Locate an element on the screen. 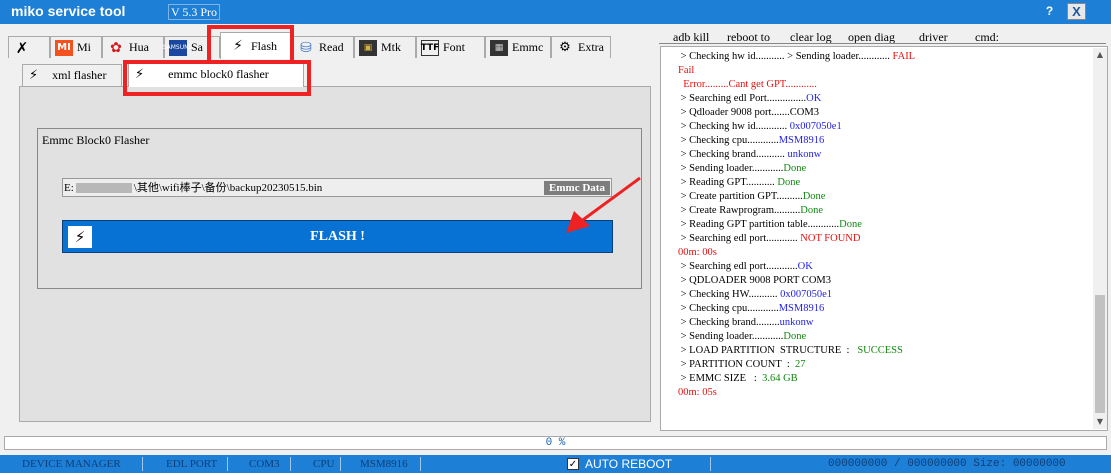  tab-read: ⛁ Read is located at coordinates (323, 47).